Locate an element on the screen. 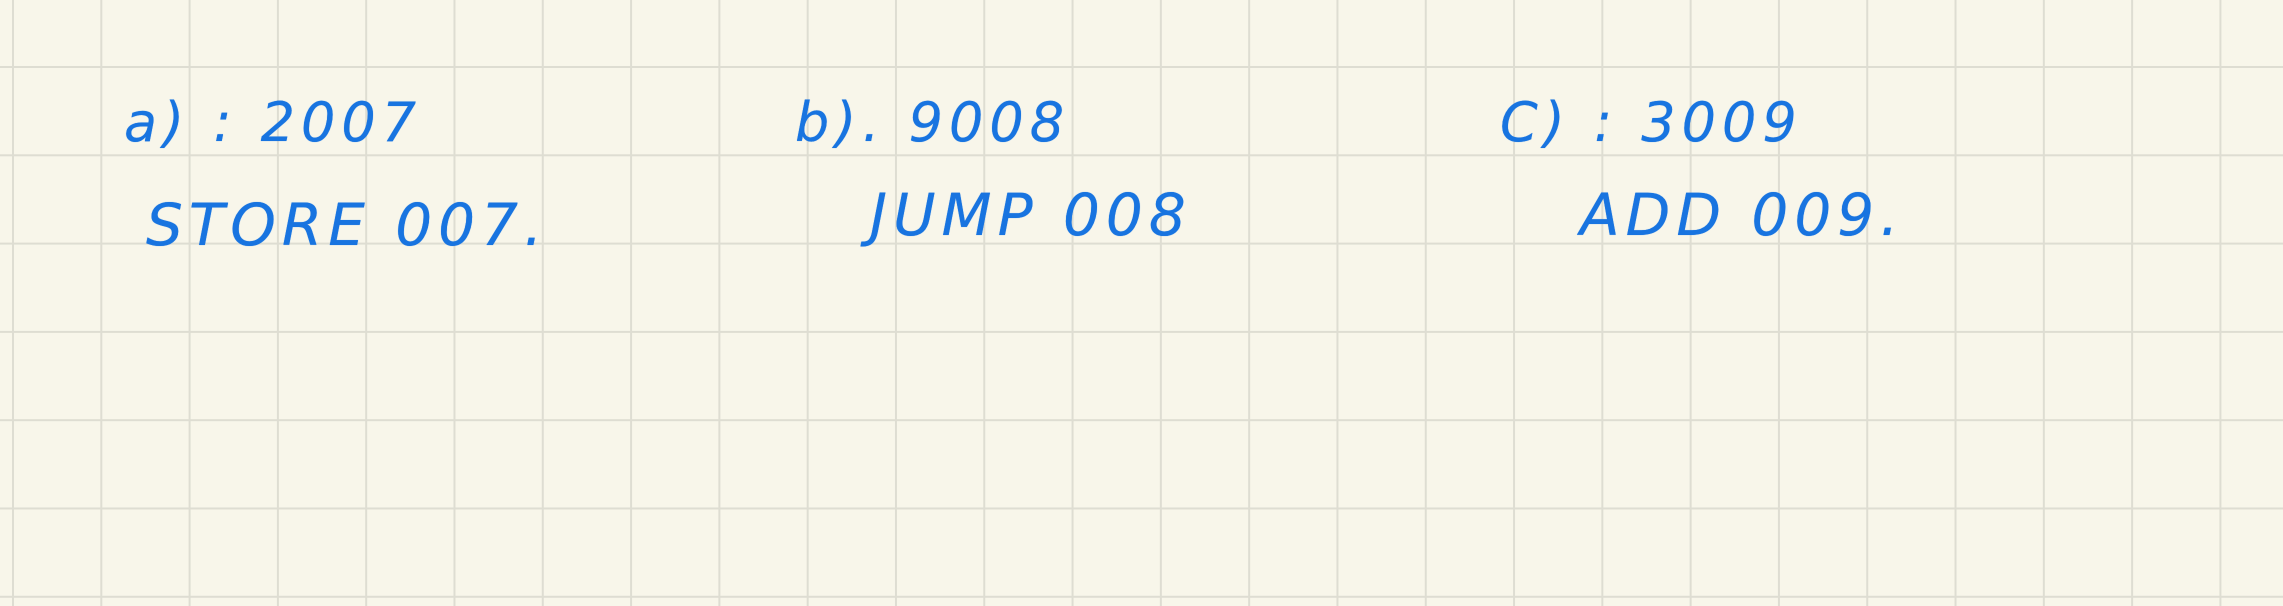 The image size is (2283, 606). answer-b-hex-code: b). 9008 is located at coordinates (933, 122).